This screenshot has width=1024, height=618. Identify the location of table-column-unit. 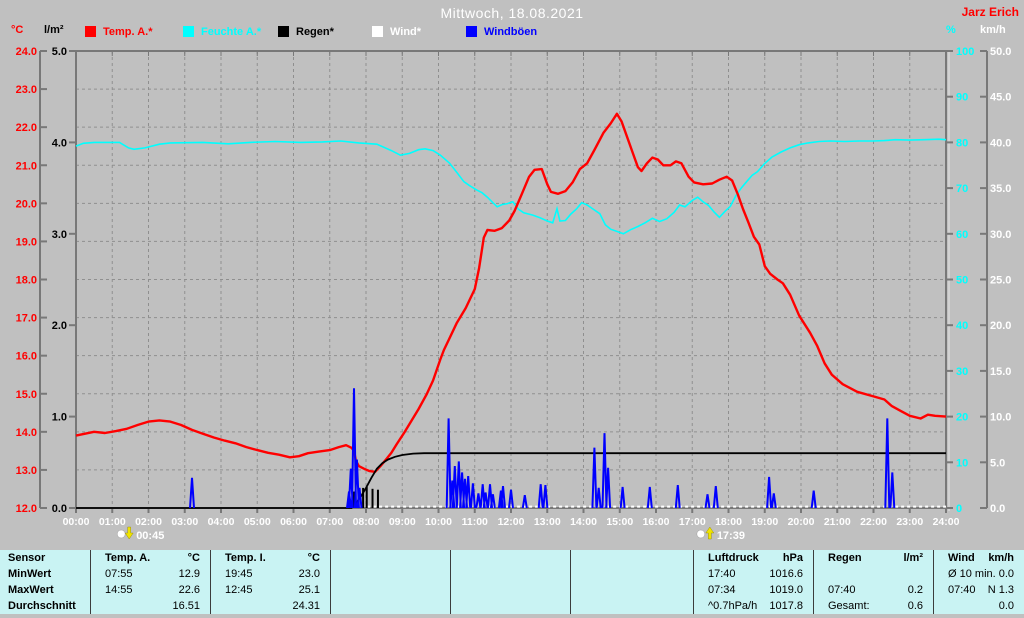
(445, 558).